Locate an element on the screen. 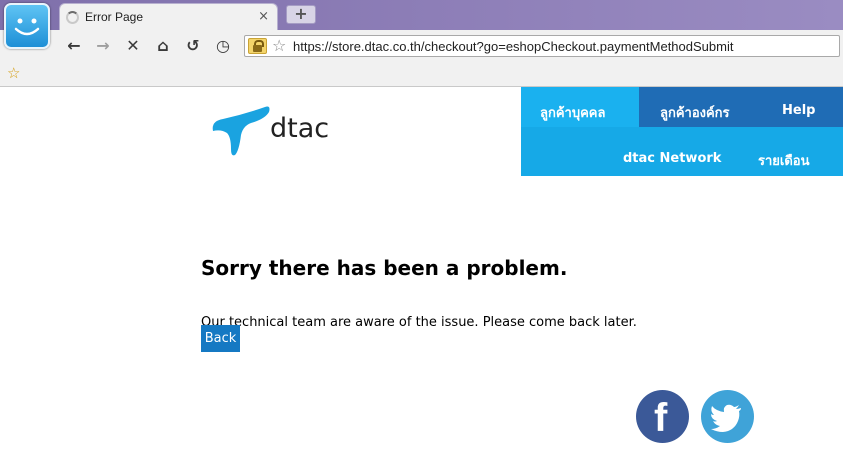  facebook-icon: f is located at coordinates (662, 416).